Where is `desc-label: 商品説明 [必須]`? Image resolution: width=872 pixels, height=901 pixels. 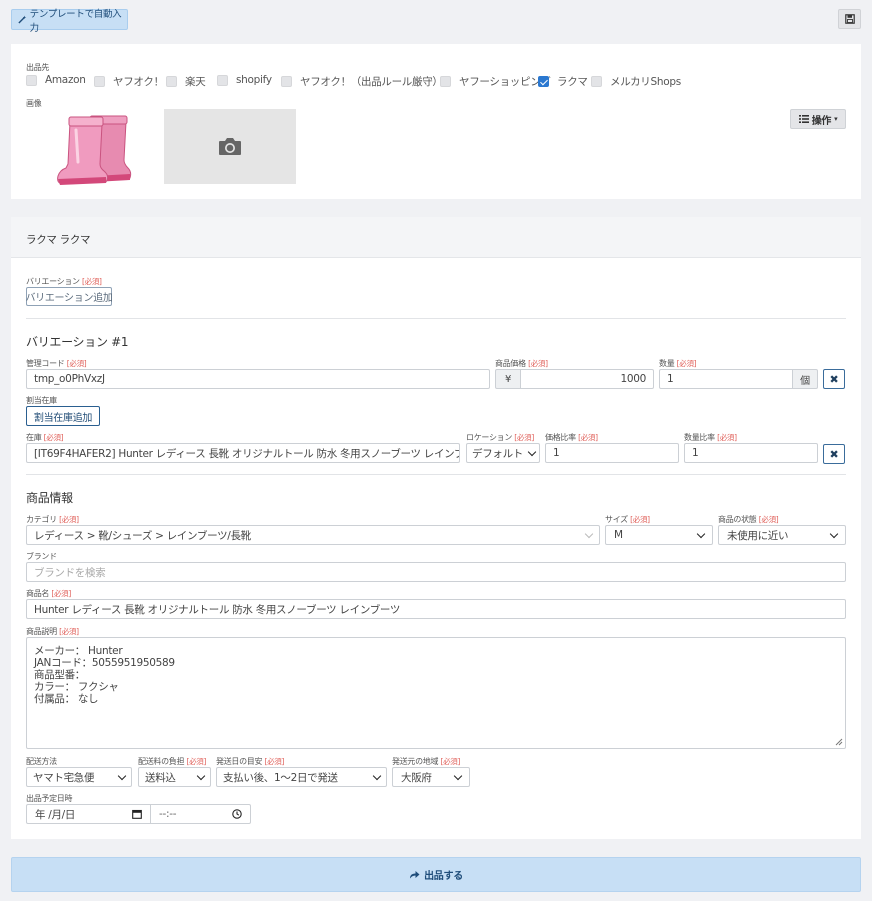 desc-label: 商品説明 [必須] is located at coordinates (52, 631).